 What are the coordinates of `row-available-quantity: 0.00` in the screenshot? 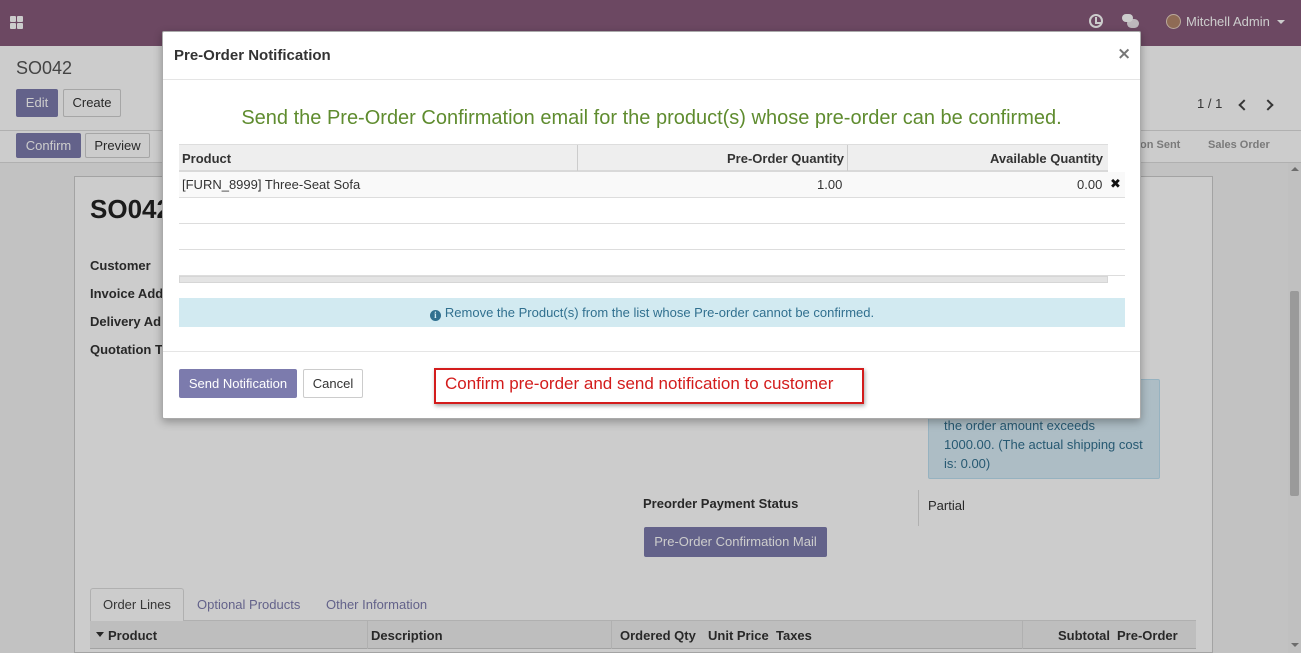 It's located at (1089, 184).